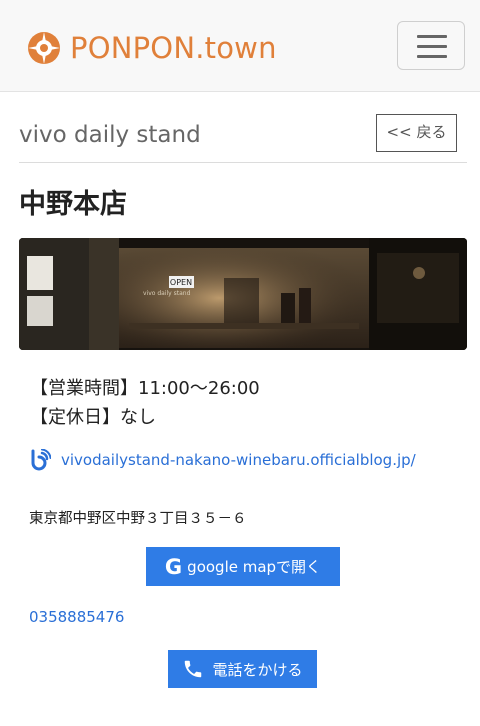 Image resolution: width=480 pixels, height=726 pixels. Describe the element at coordinates (432, 36) in the screenshot. I see `hamburger-icon` at that location.